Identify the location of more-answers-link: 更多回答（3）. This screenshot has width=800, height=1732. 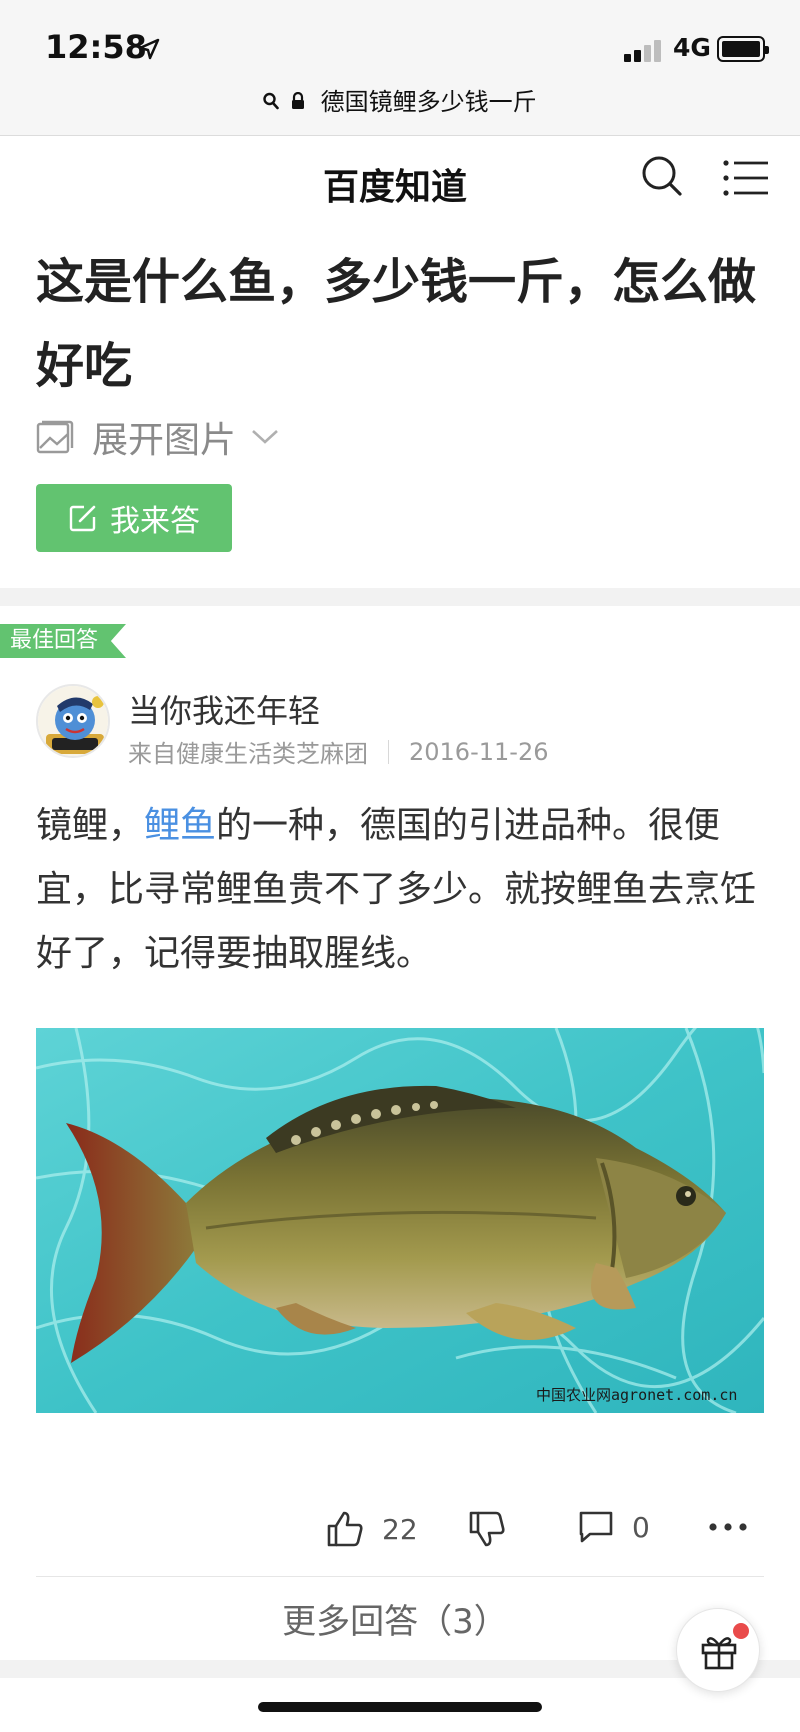
(395, 1618).